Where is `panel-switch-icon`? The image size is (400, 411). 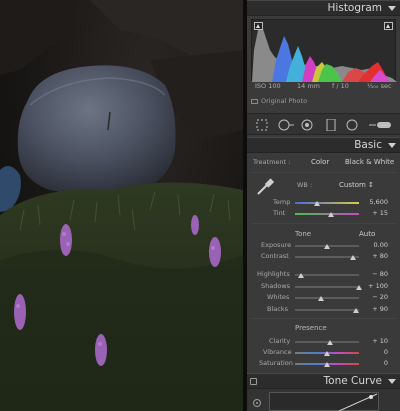 panel-switch-icon is located at coordinates (253, 381).